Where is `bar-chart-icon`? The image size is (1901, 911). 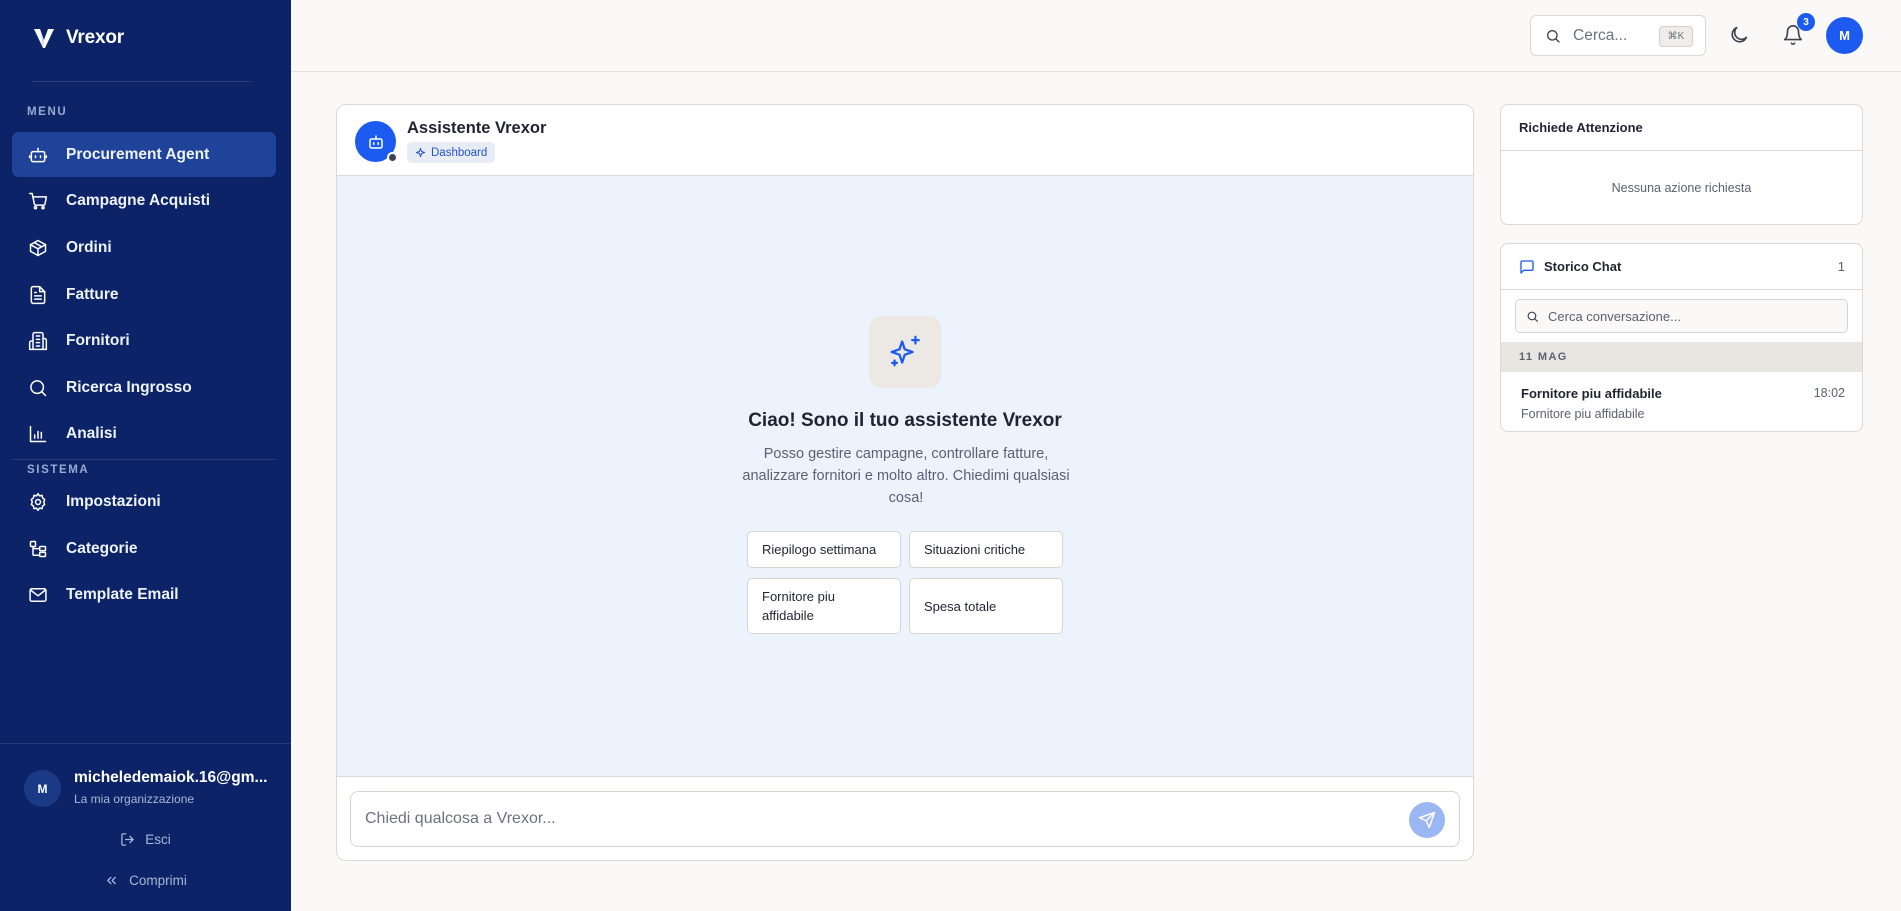
bar-chart-icon is located at coordinates (38, 433).